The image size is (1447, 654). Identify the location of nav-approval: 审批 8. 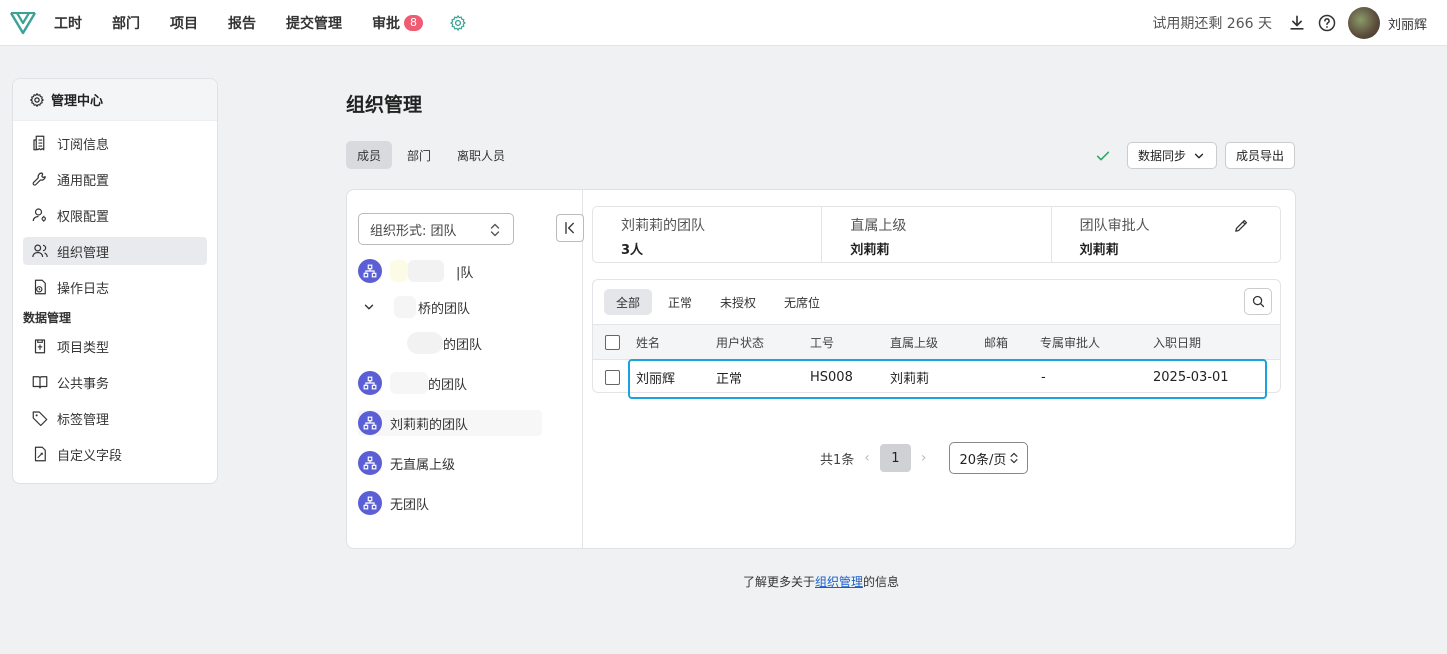
(397, 23).